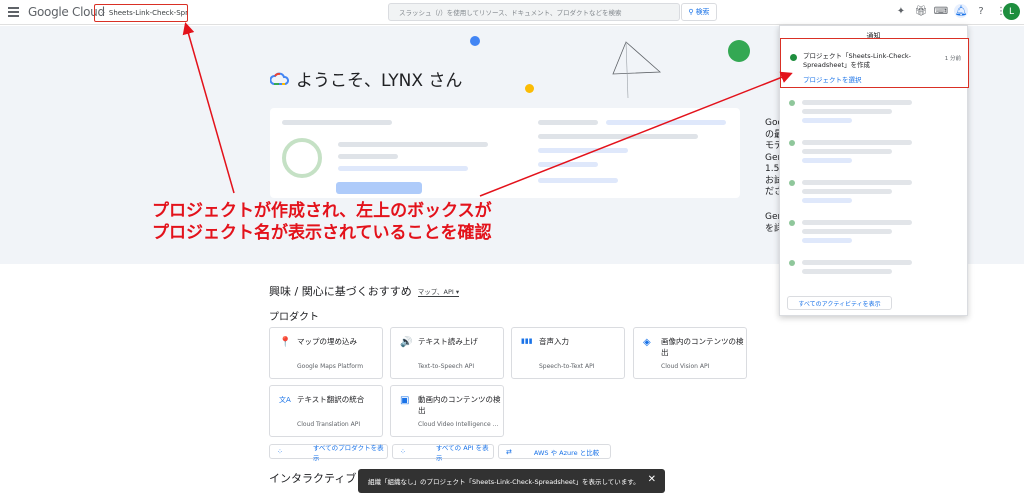 The image size is (1024, 497). I want to click on compare-aws-azure-button: ⇄ AWS や Azure と比較, so click(554, 451).